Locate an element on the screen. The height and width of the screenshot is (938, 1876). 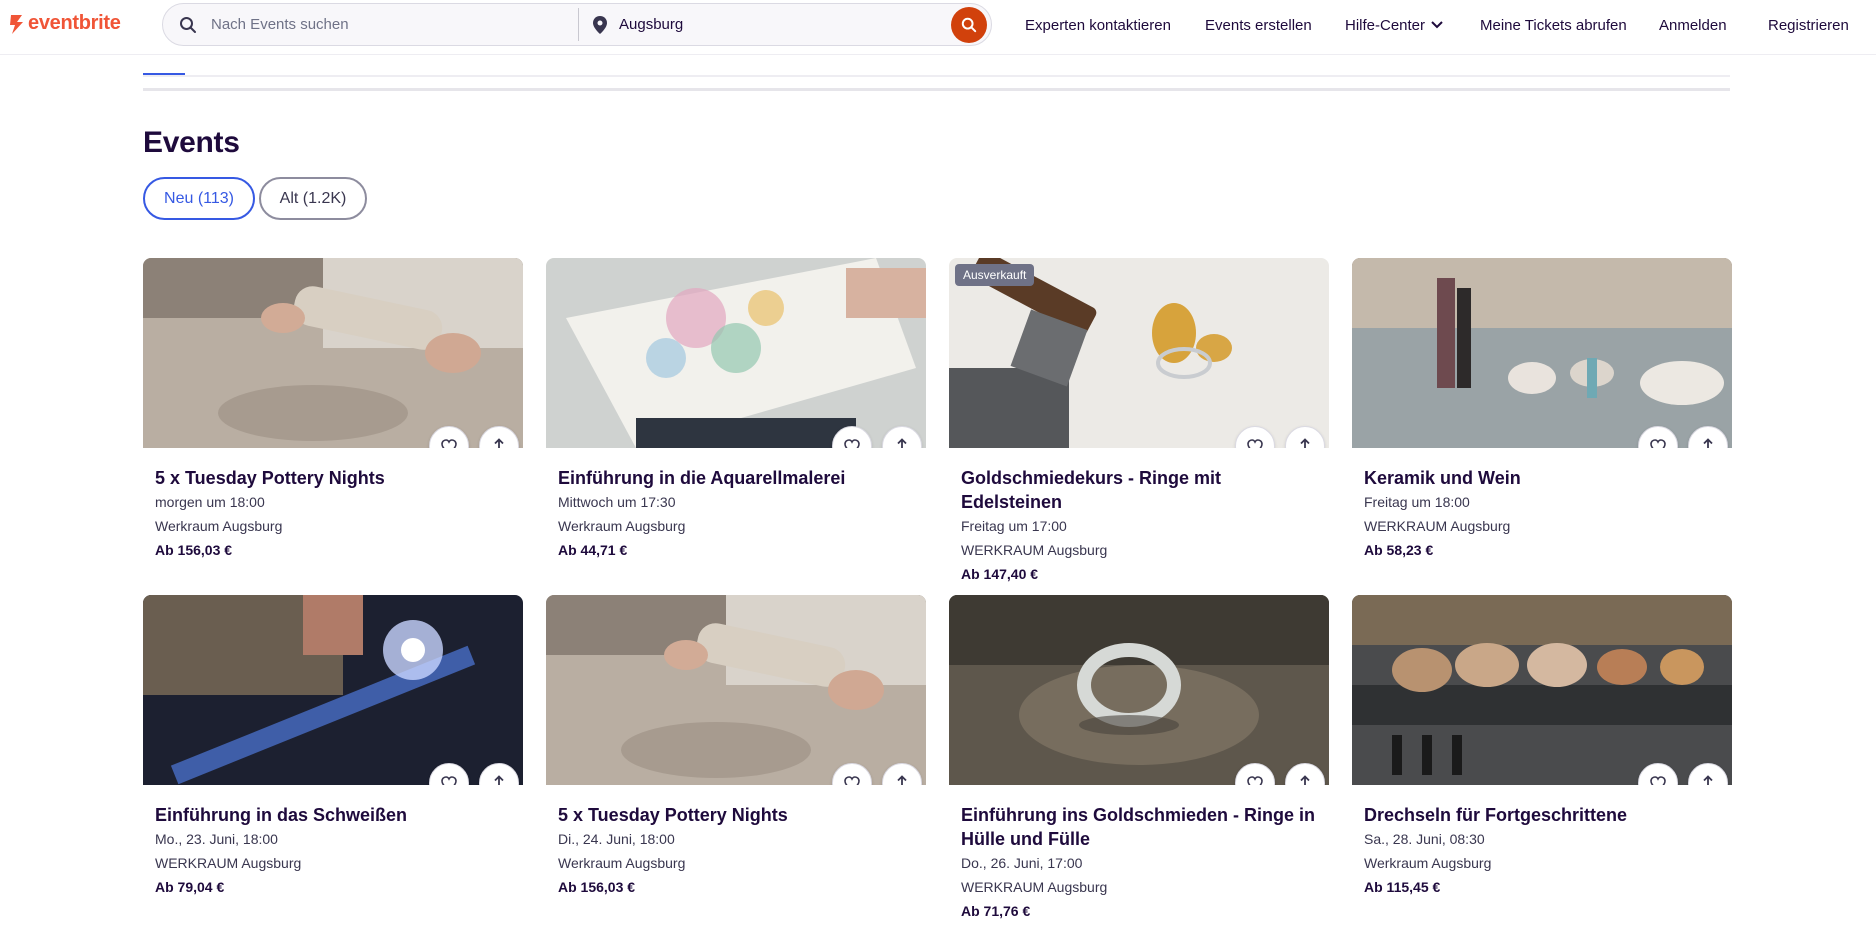
section-divider is located at coordinates (936, 89).